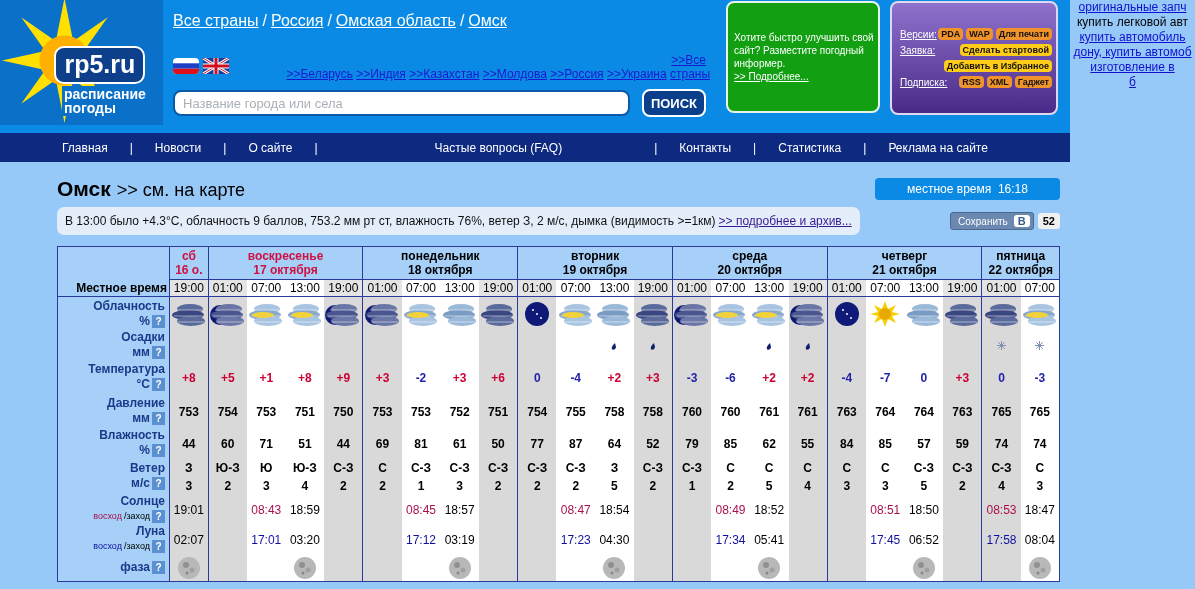 Image resolution: width=1195 pixels, height=589 pixels. Describe the element at coordinates (614, 411) in the screenshot. I see `pressure-value: 758` at that location.